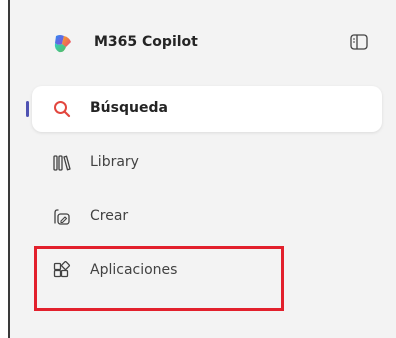 This screenshot has width=396, height=338. Describe the element at coordinates (207, 163) in the screenshot. I see `nav-item-library: Library` at that location.